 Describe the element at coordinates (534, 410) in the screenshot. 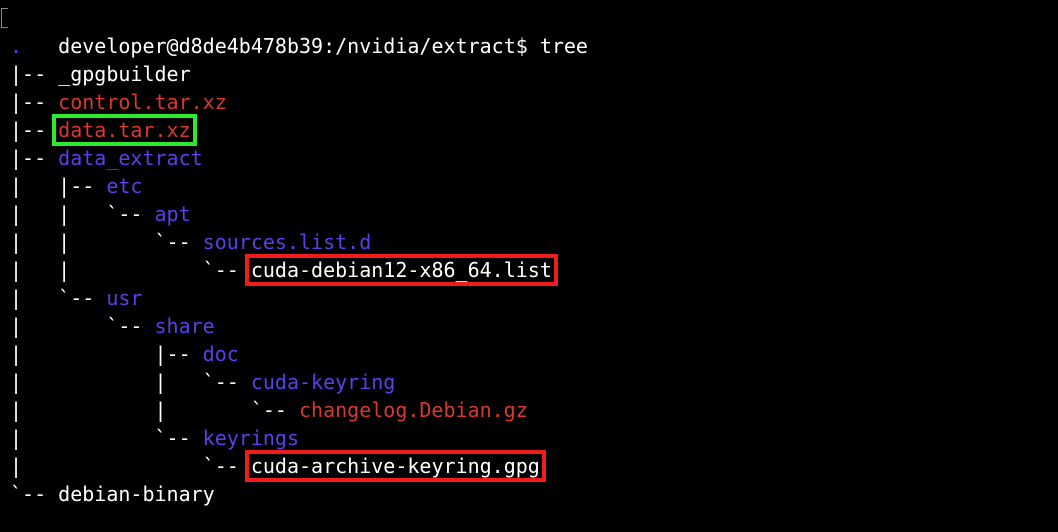

I see `tree-entry: | | `-- changelog.Debian.gz` at that location.